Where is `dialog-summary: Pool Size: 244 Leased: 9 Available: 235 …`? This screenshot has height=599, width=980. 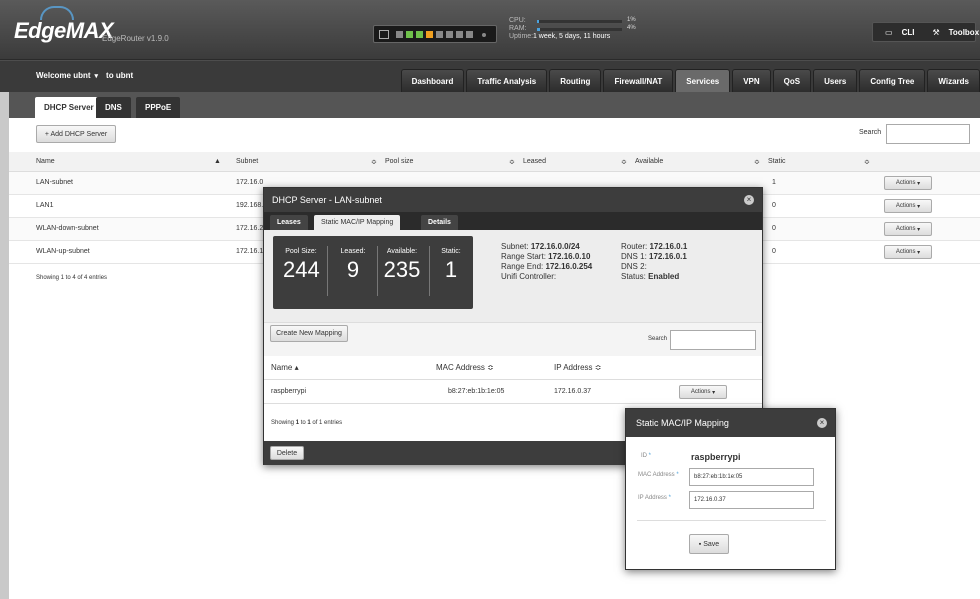
dialog-summary: Pool Size: 244 Leased: 9 Available: 235 … is located at coordinates (513, 276).